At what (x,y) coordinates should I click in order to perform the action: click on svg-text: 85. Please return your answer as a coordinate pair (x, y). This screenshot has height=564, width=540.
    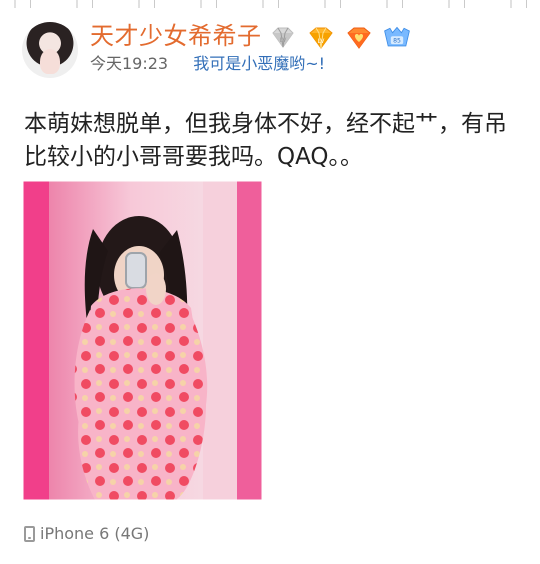
    Looking at the image, I should click on (397, 40).